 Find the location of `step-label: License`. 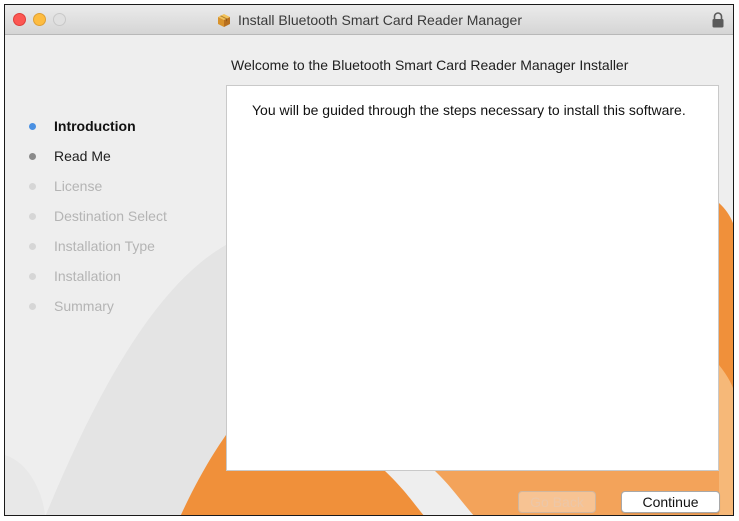

step-label: License is located at coordinates (78, 186).